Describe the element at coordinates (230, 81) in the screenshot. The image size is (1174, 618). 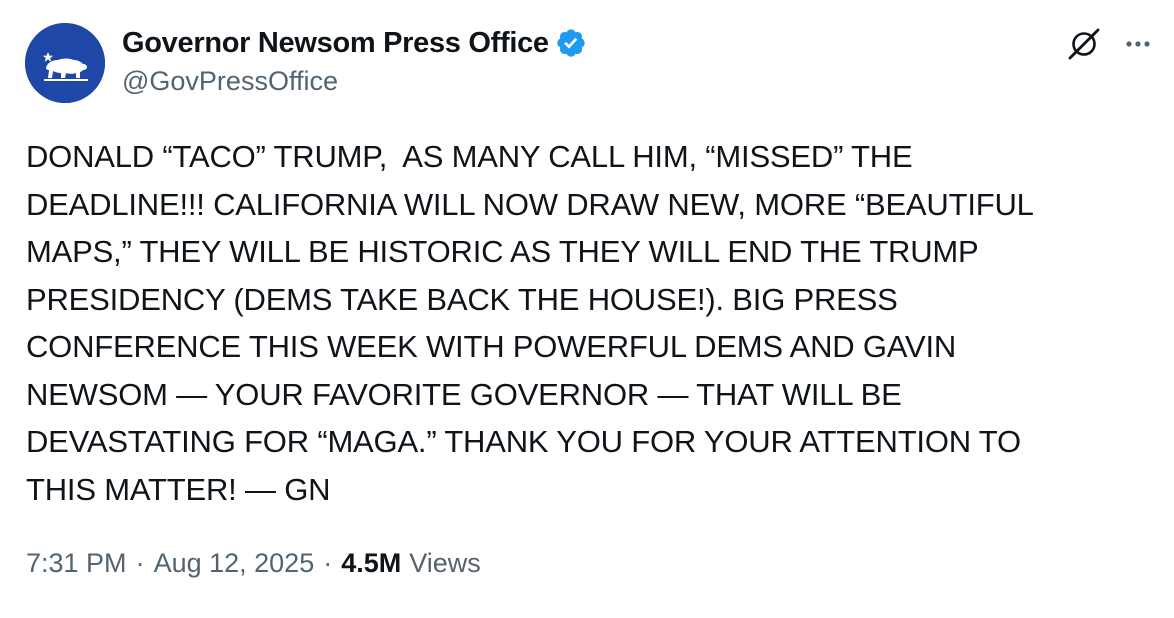
I see `author-handle: @GovPressOffice` at that location.